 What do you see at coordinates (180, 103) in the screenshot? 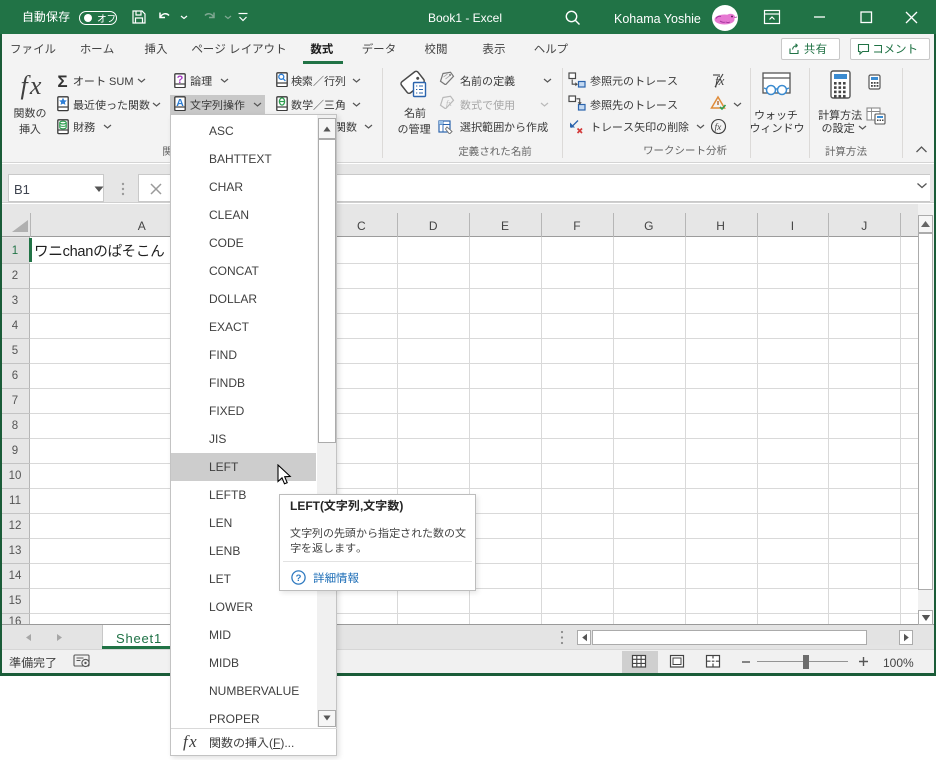
I see `svg-text: A` at bounding box center [180, 103].